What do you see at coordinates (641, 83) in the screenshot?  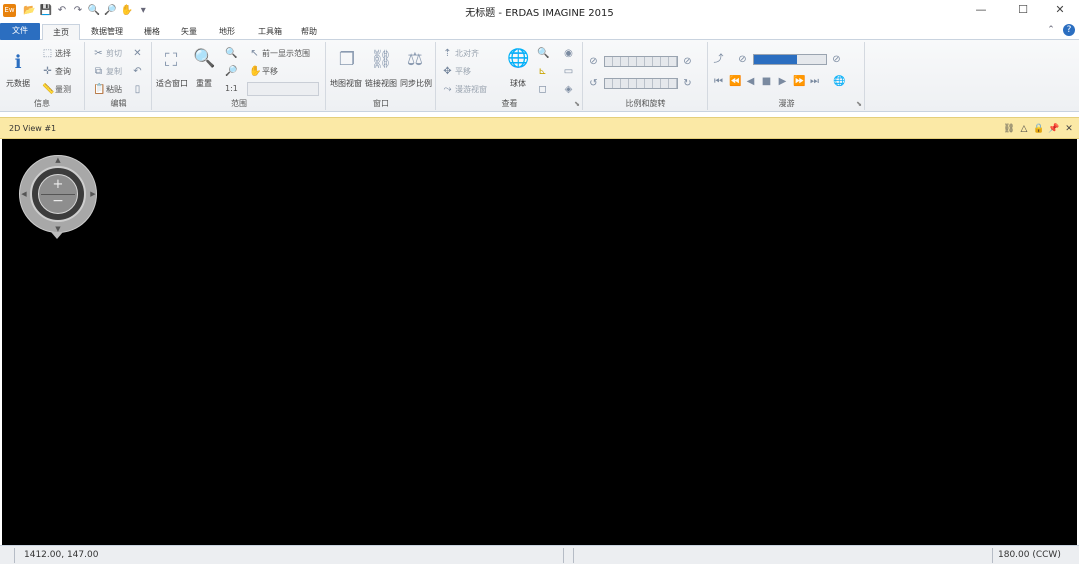 I see `rotate-slider` at bounding box center [641, 83].